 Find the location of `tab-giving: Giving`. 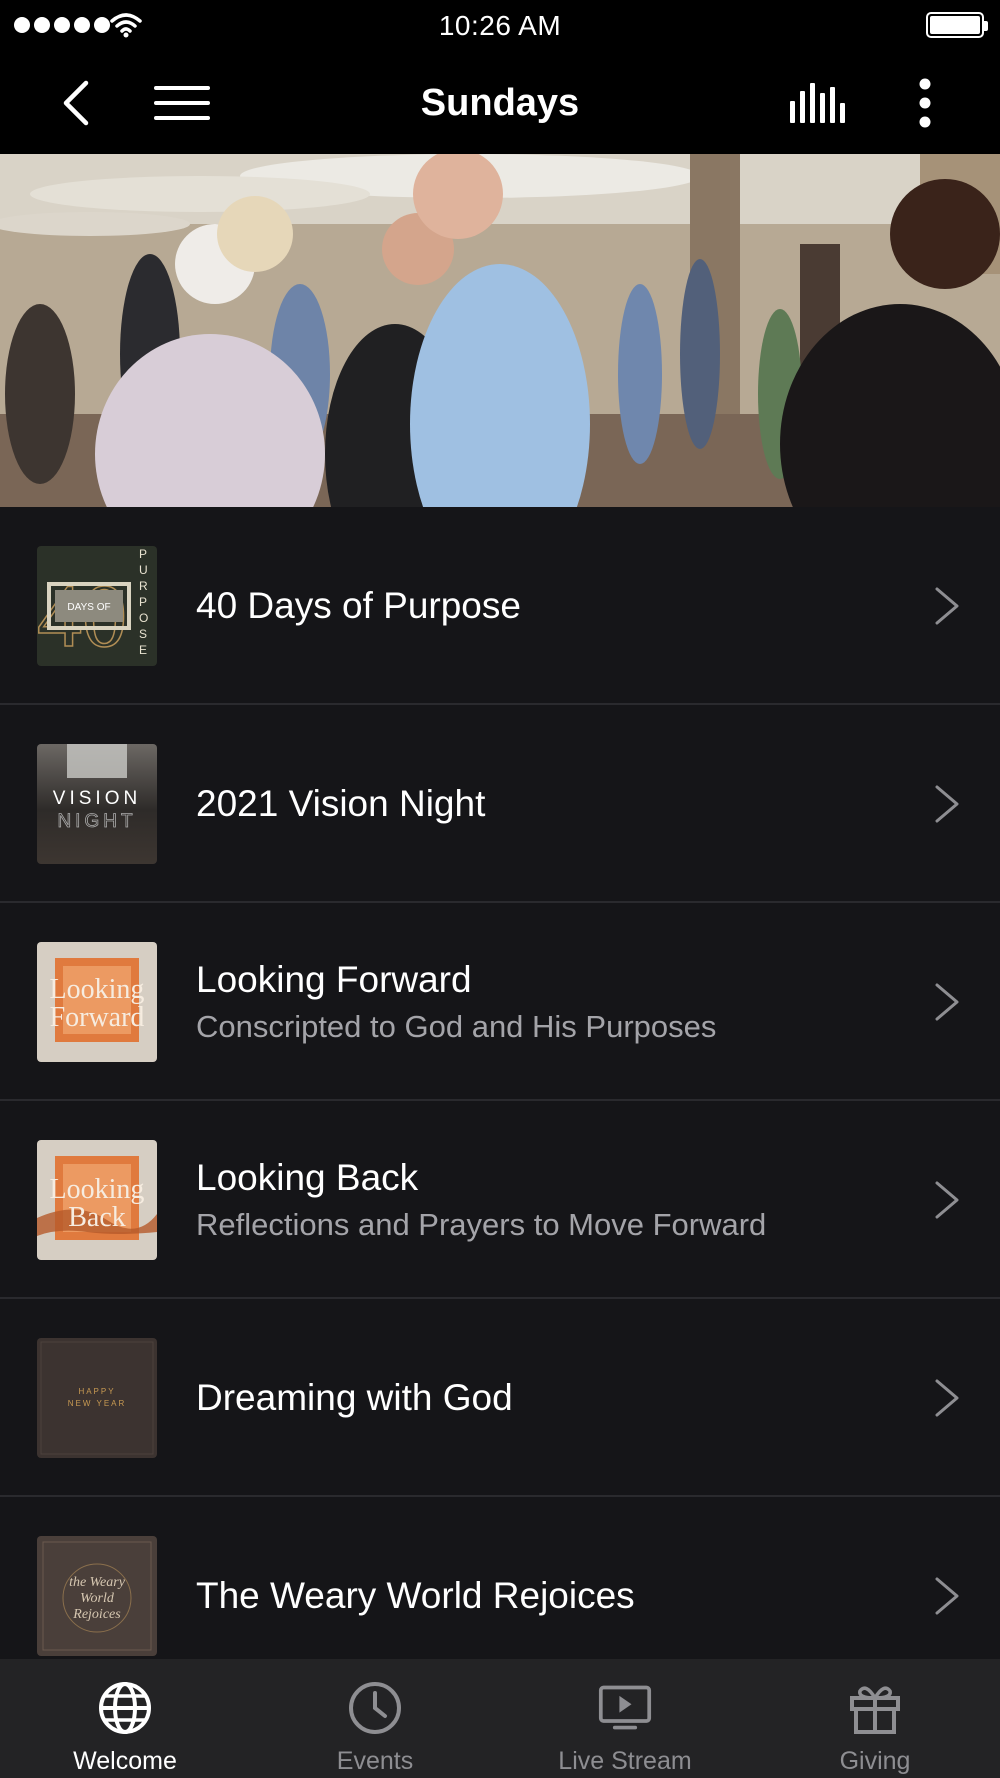

tab-giving: Giving is located at coordinates (875, 1718).